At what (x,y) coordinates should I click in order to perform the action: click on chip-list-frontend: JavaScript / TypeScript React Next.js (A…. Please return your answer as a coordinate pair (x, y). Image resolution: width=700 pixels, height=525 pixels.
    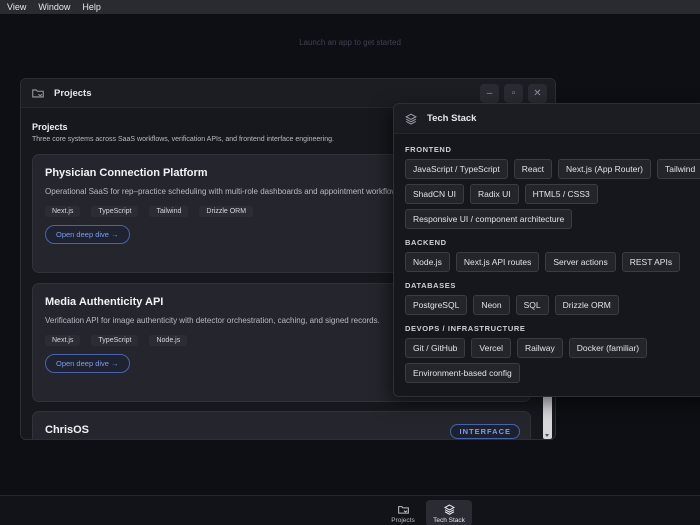
    Looking at the image, I should click on (552, 194).